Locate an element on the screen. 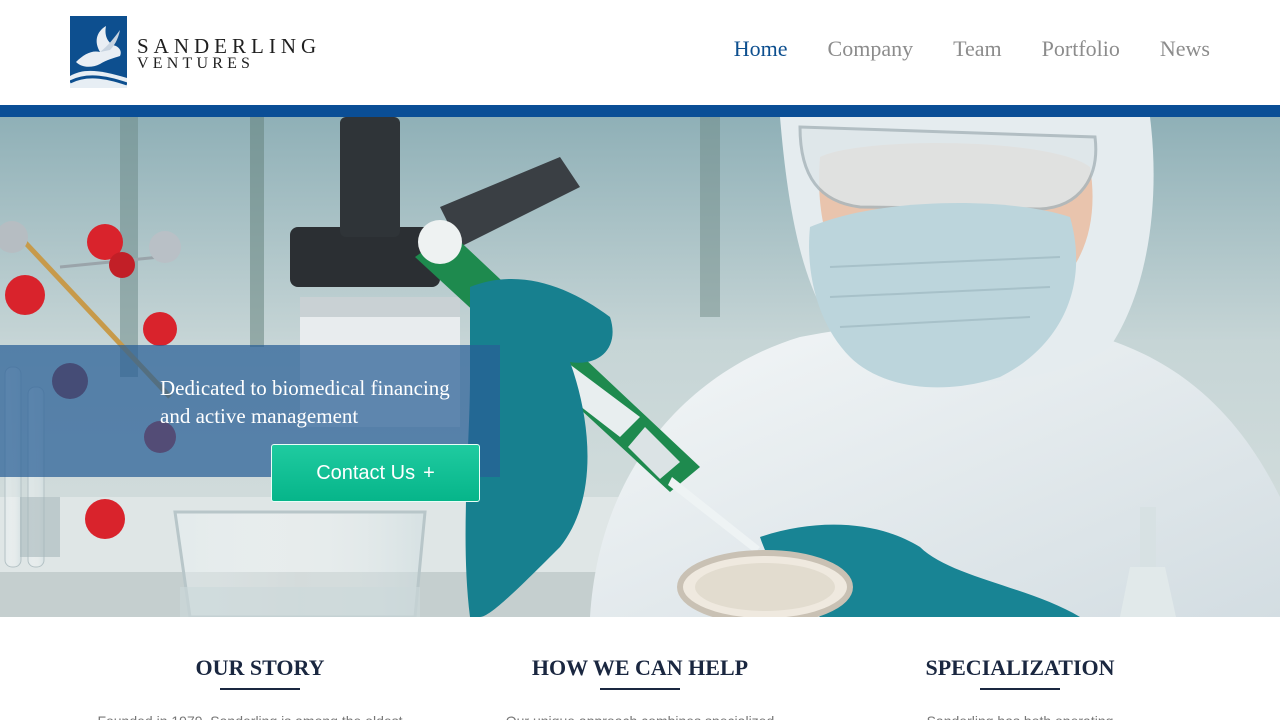 The height and width of the screenshot is (720, 1280). contact-us-button: Contact Us + is located at coordinates (375, 473).